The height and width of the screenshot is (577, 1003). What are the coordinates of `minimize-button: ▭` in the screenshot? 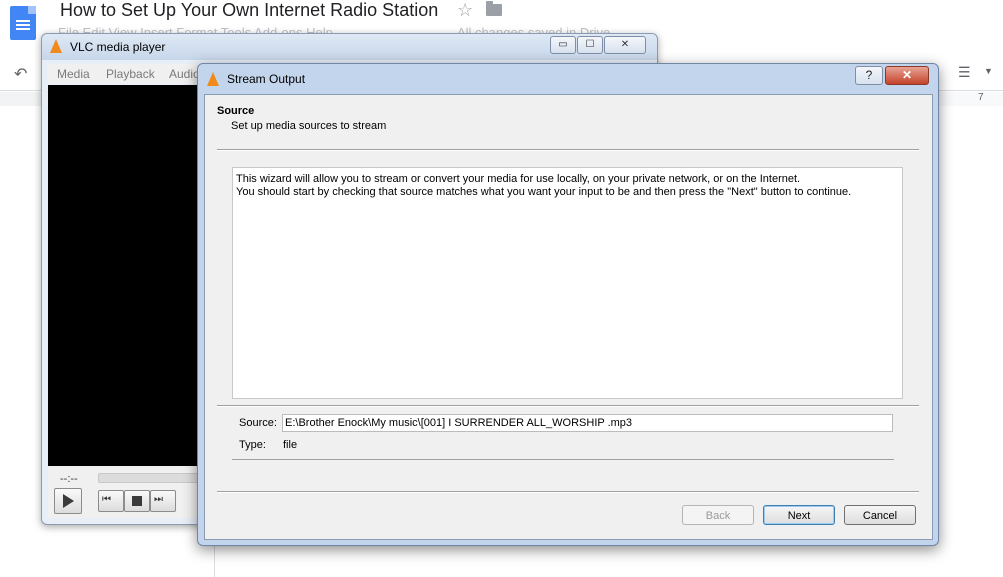 It's located at (563, 45).